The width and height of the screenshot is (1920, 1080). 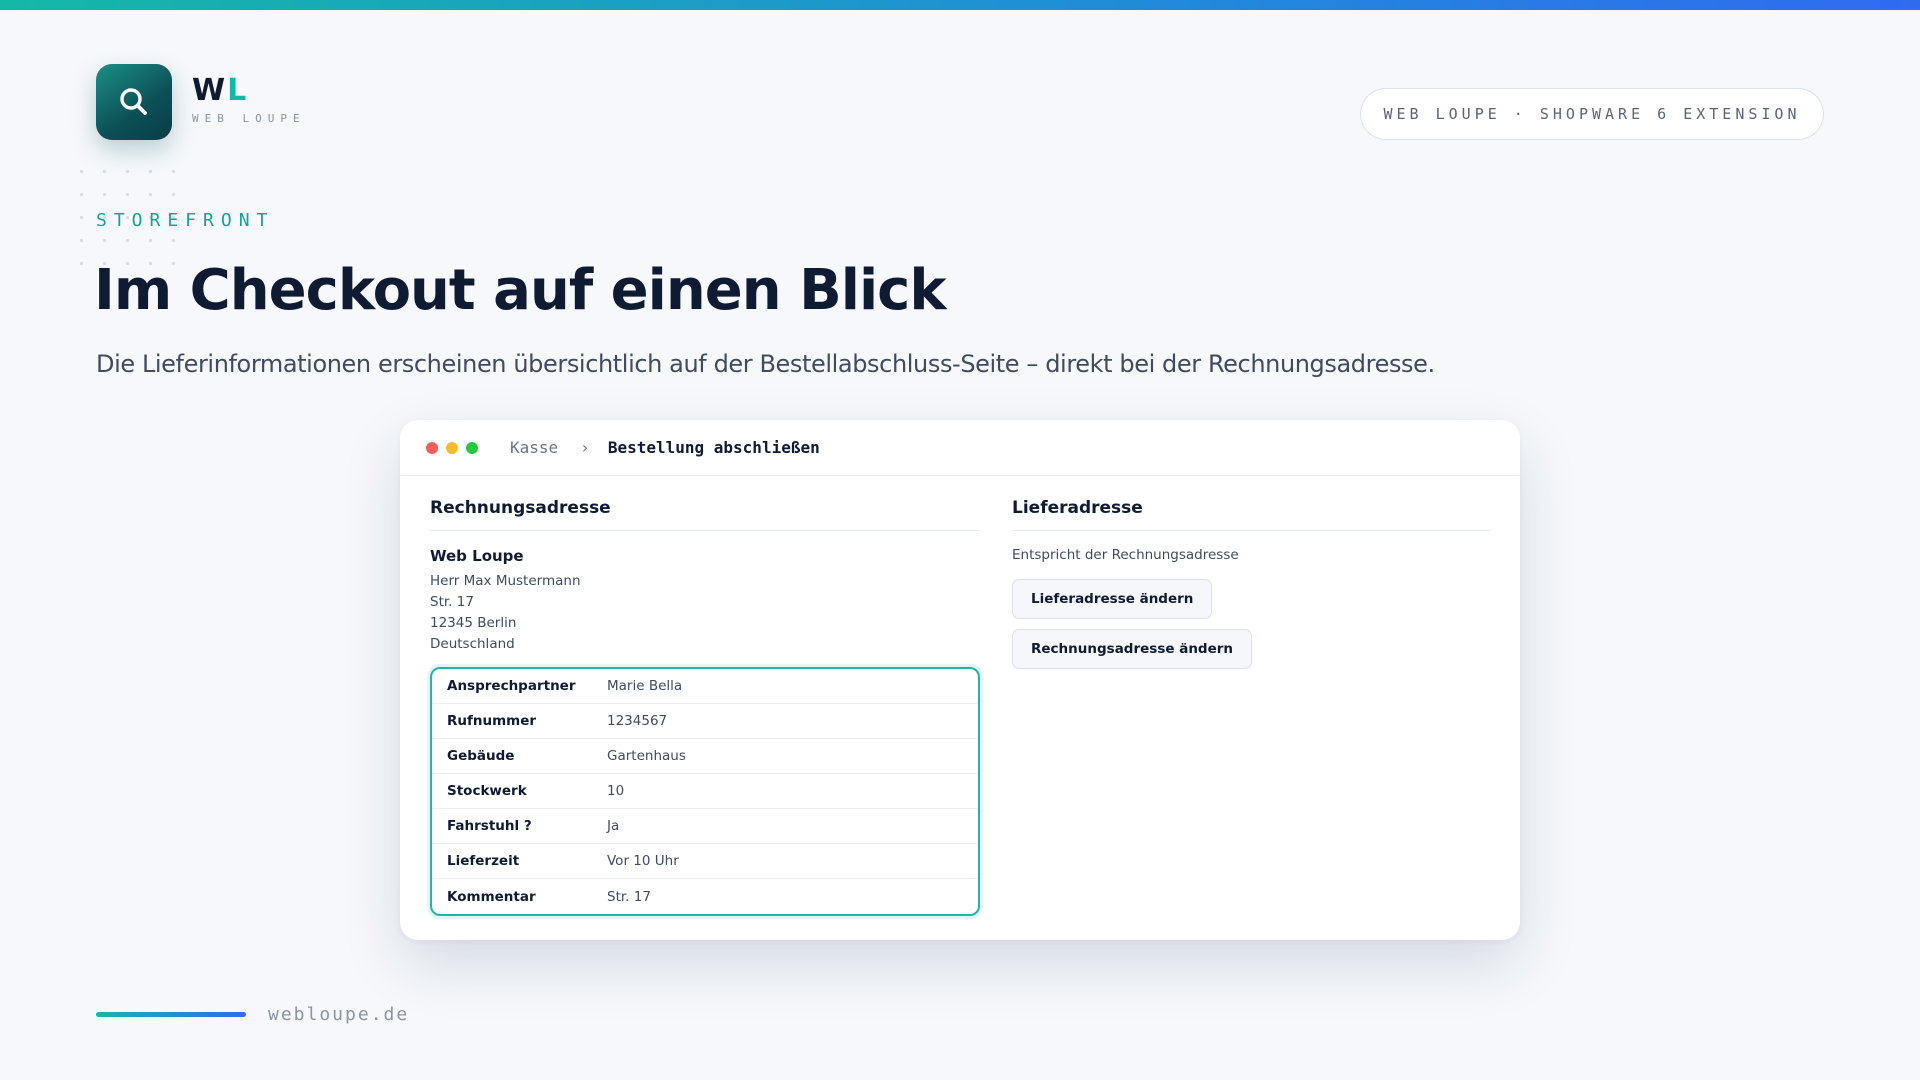 I want to click on delivery-info-label: Lieferzeit, so click(x=483, y=861).